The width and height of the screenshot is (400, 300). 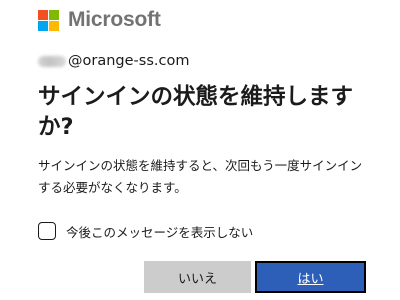 I want to click on yes-button: はい, so click(x=310, y=277).